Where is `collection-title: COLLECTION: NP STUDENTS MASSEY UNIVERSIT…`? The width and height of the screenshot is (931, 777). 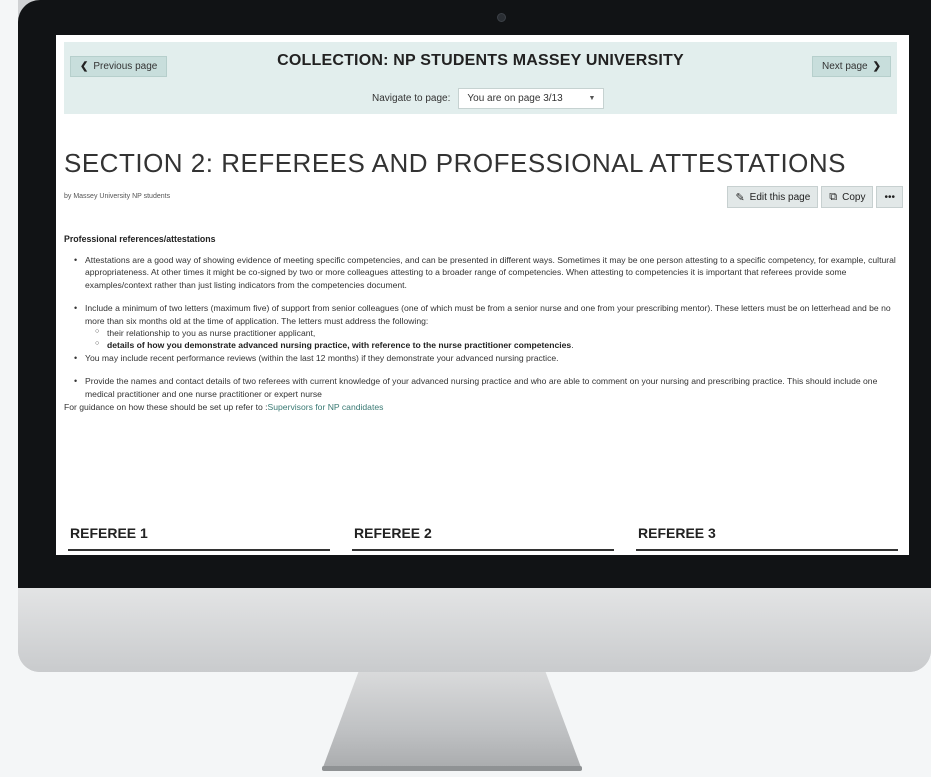 collection-title: COLLECTION: NP STUDENTS MASSEY UNIVERSIT… is located at coordinates (480, 60).